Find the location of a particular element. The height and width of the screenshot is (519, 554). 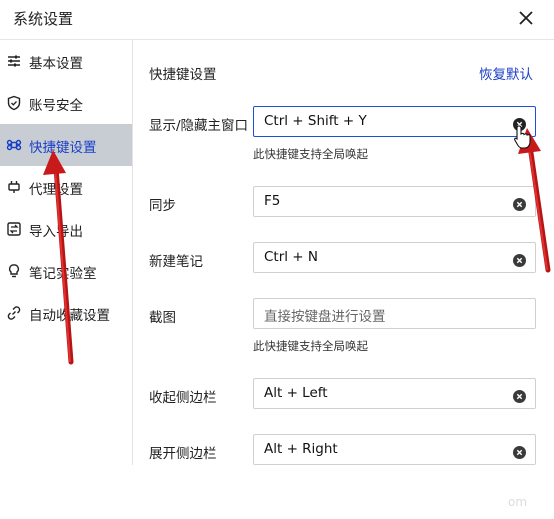

close-icon is located at coordinates (526, 18).